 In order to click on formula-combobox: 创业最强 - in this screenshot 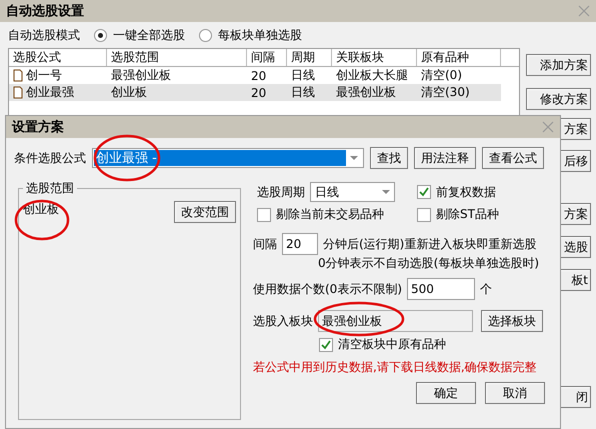, I will do `click(228, 158)`.